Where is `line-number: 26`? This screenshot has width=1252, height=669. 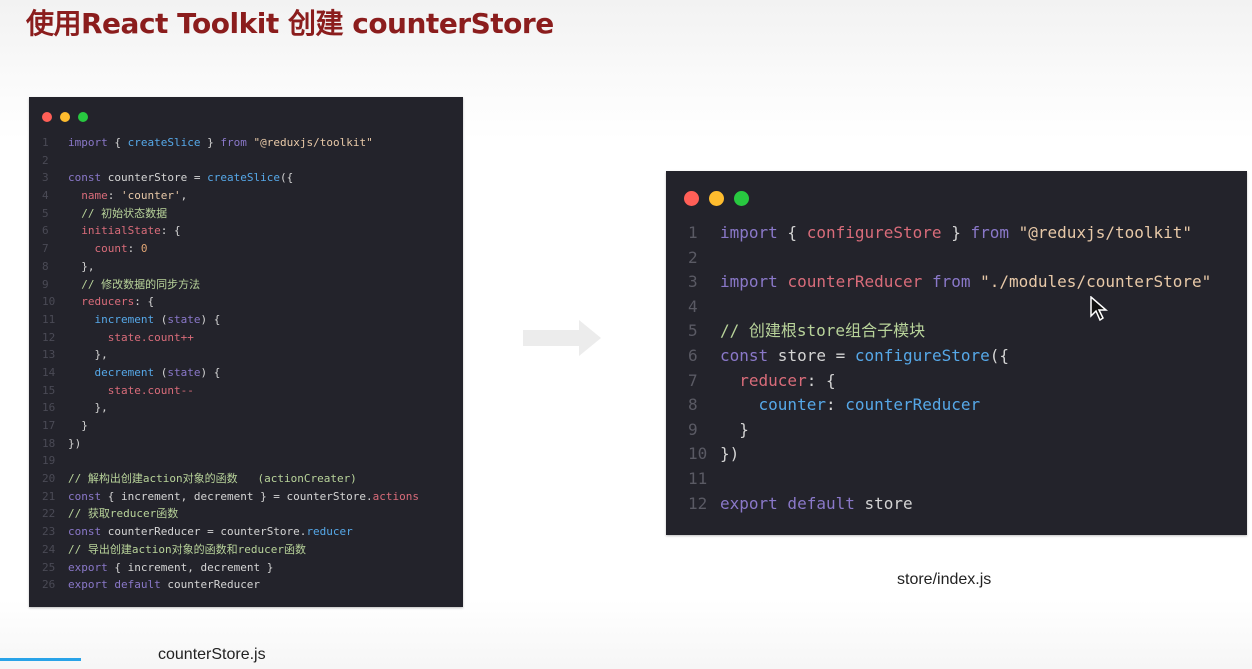
line-number: 26 is located at coordinates (49, 585).